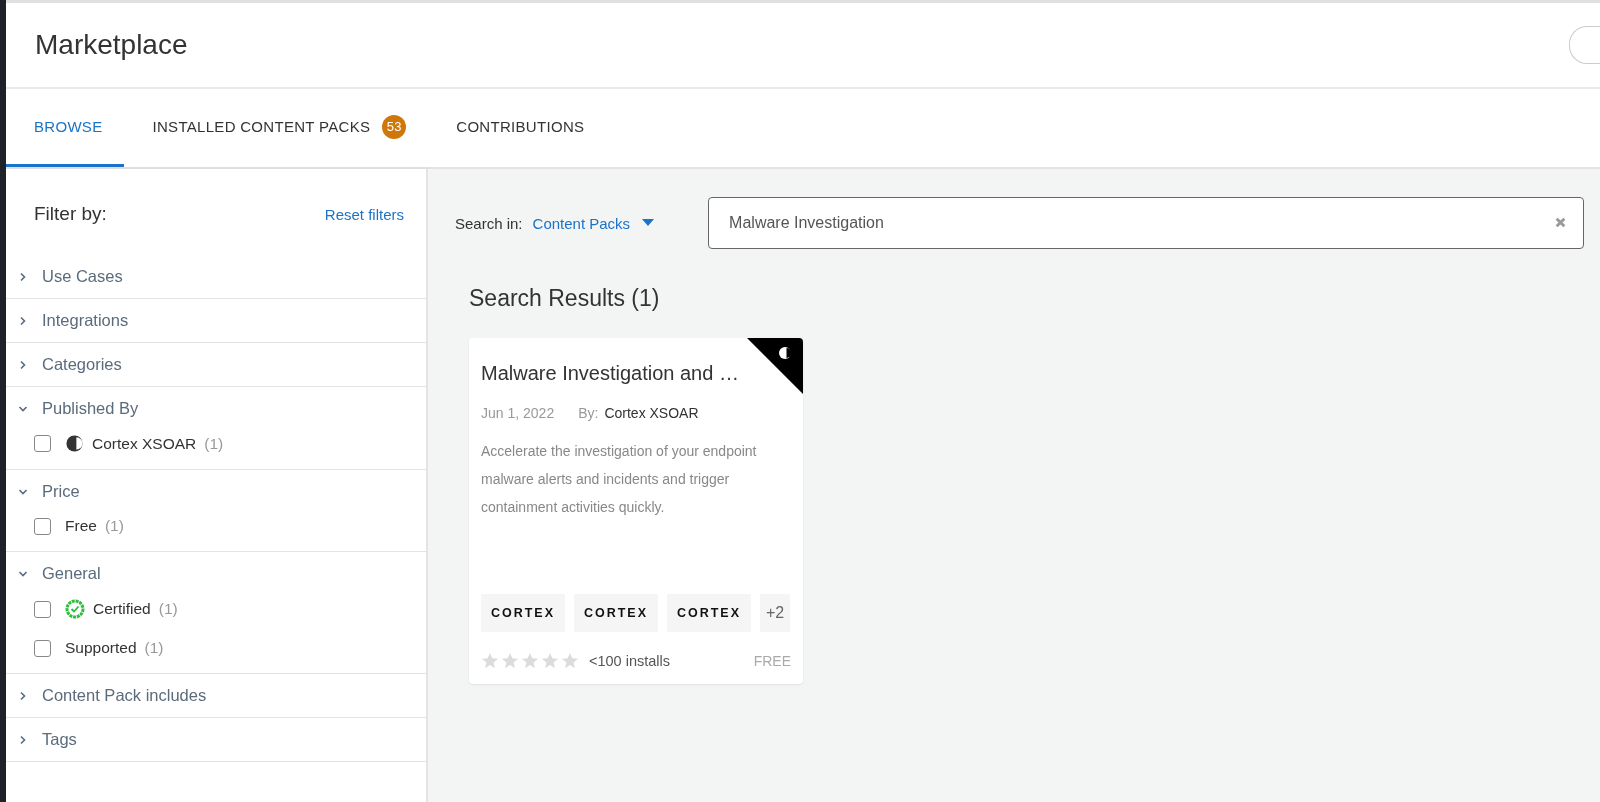 The width and height of the screenshot is (1600, 802). What do you see at coordinates (216, 408) in the screenshot?
I see `filter-section-toggle: Published By` at bounding box center [216, 408].